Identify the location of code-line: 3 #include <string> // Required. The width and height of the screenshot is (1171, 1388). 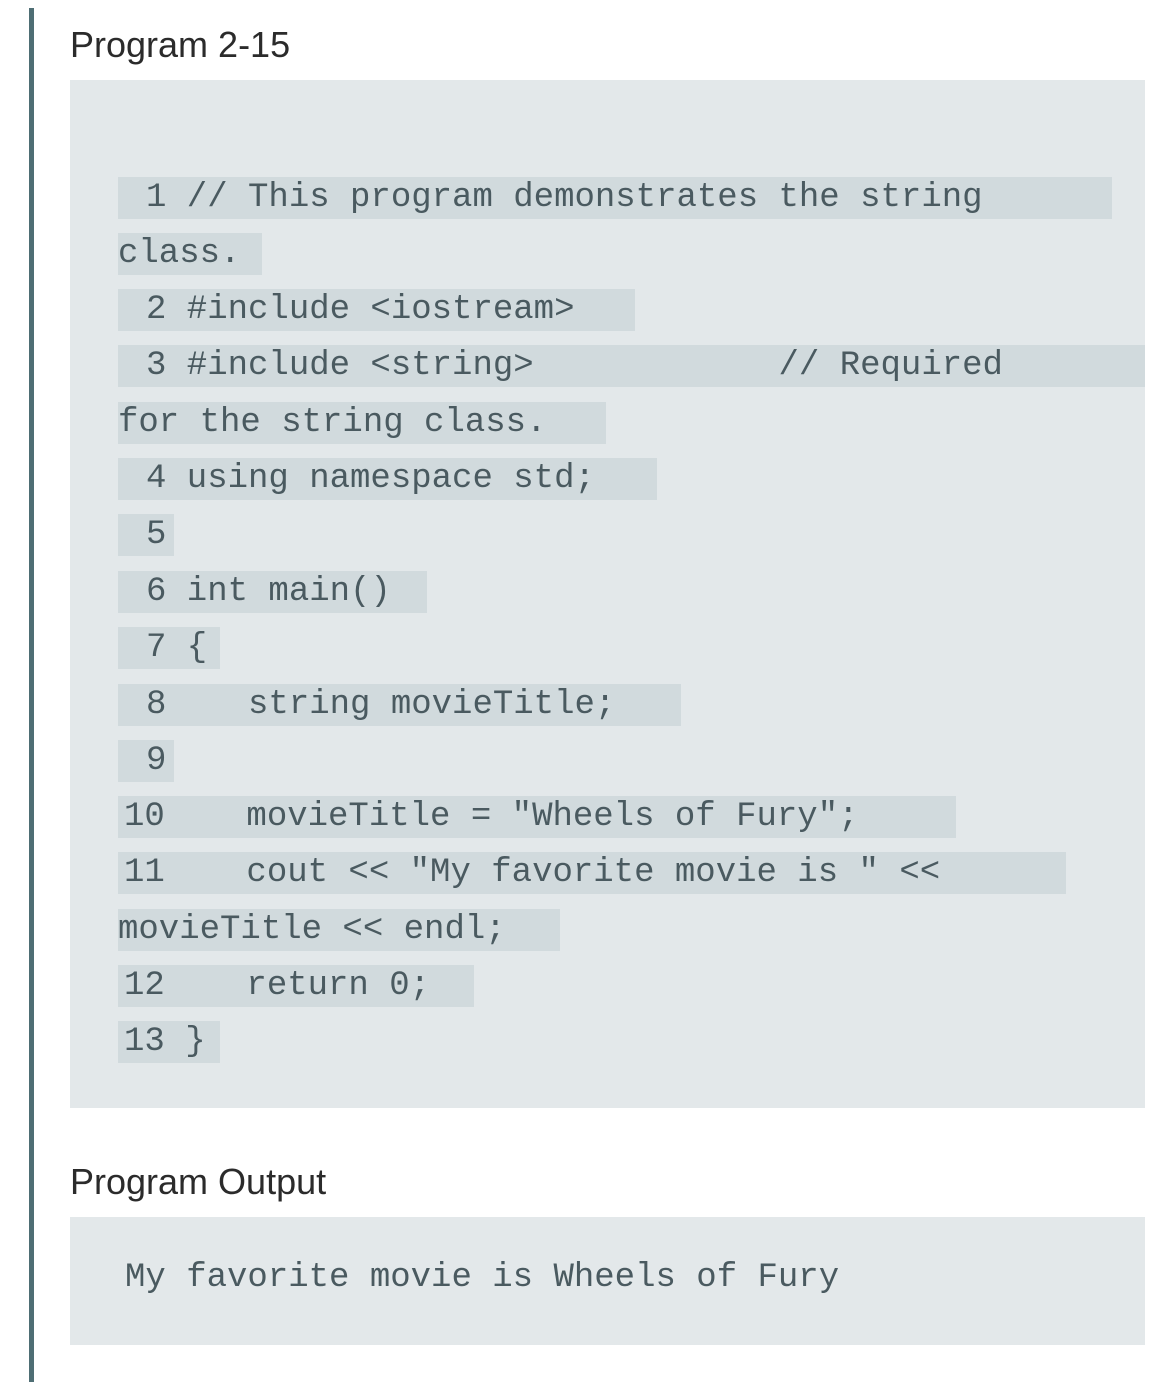
(631, 366).